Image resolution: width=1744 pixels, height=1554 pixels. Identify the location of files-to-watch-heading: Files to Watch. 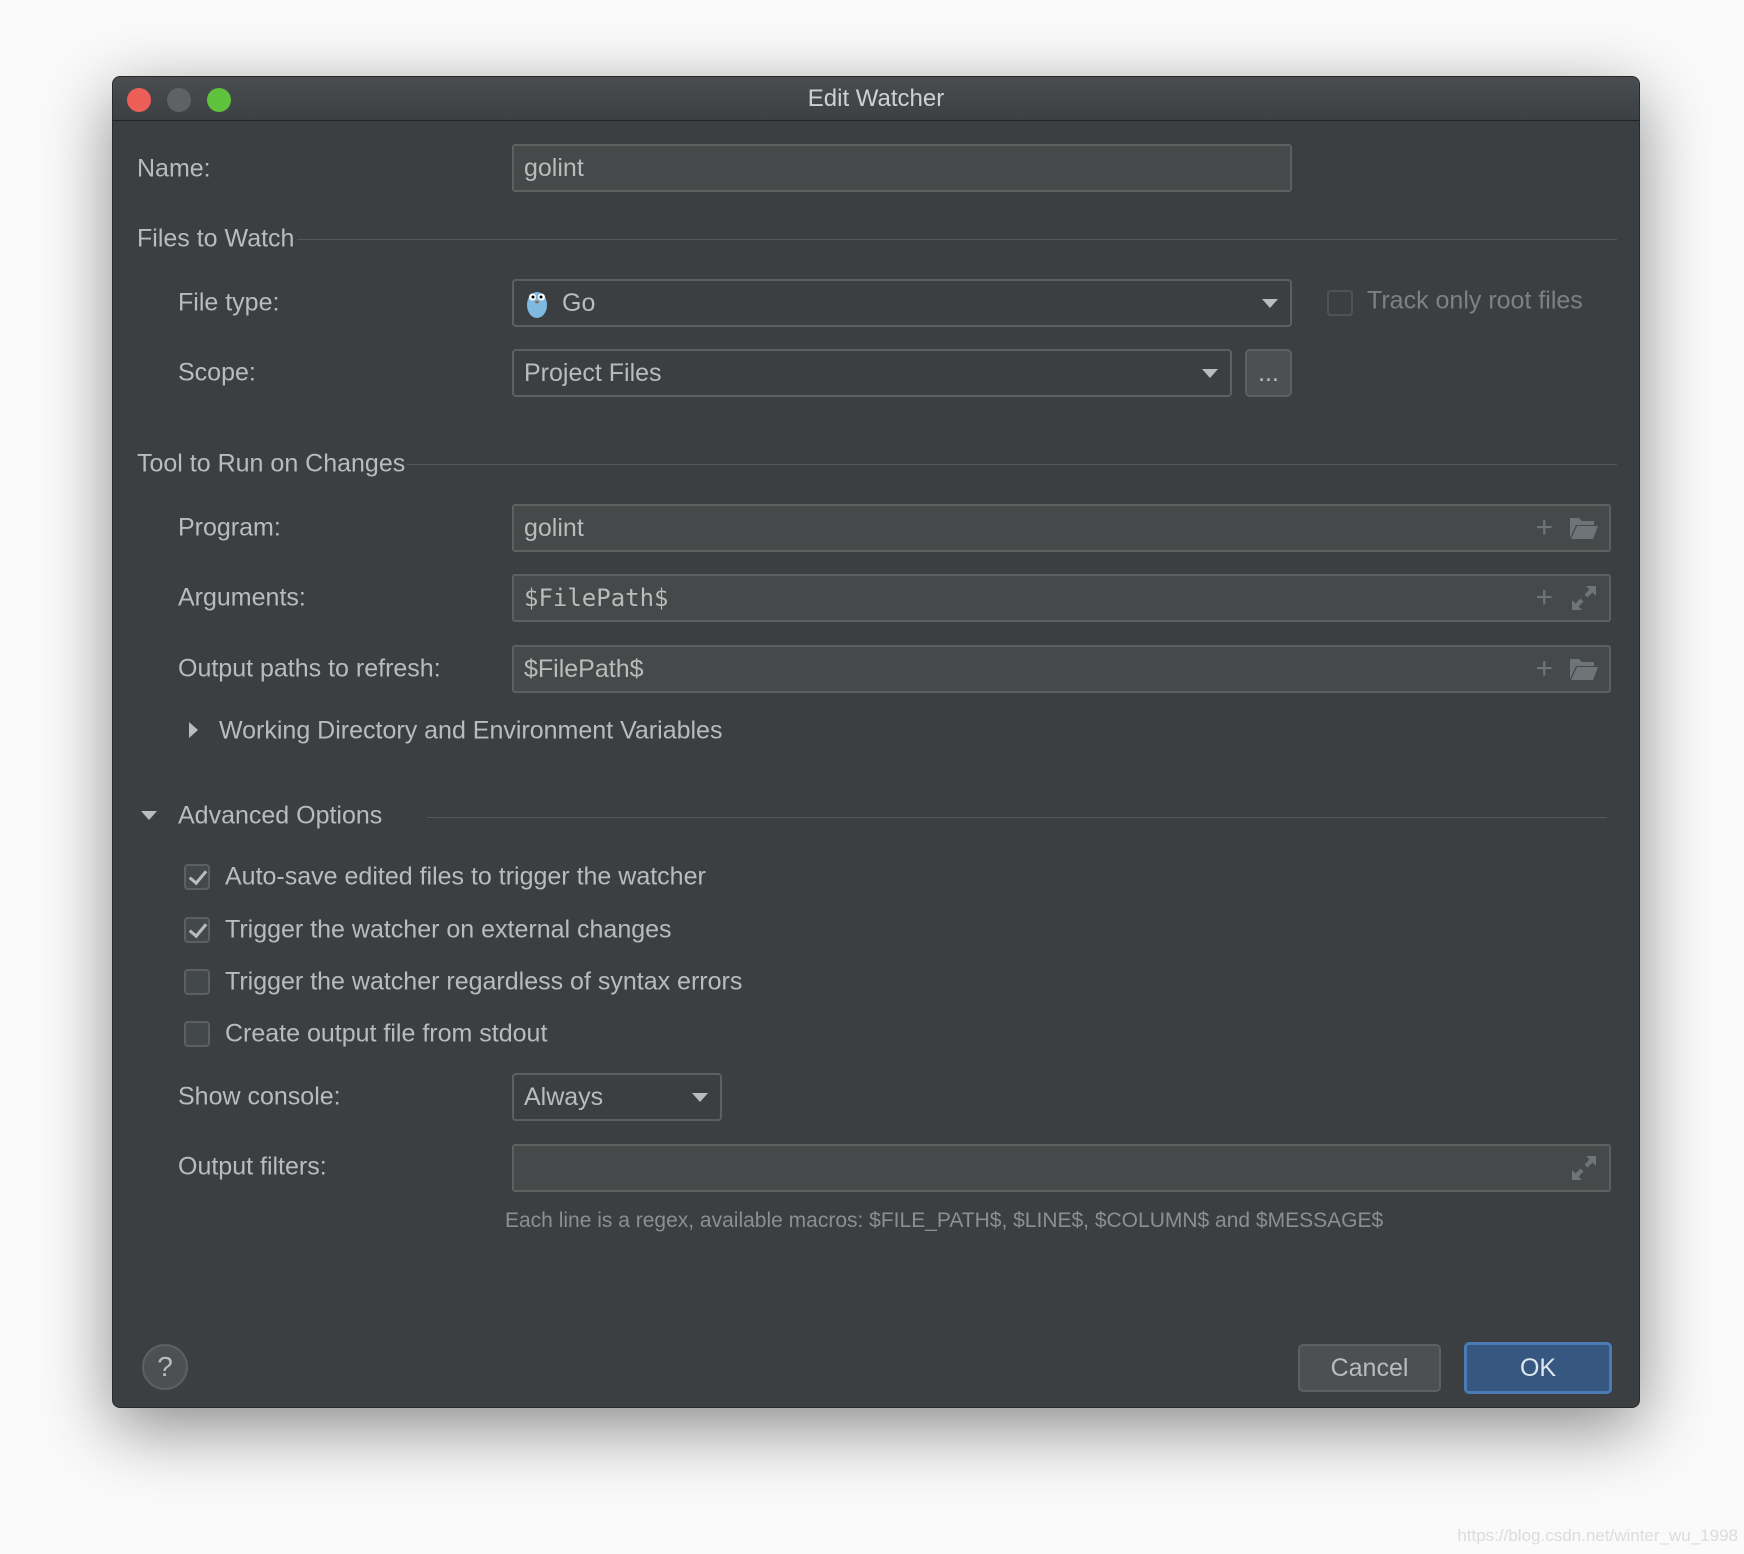
(216, 238).